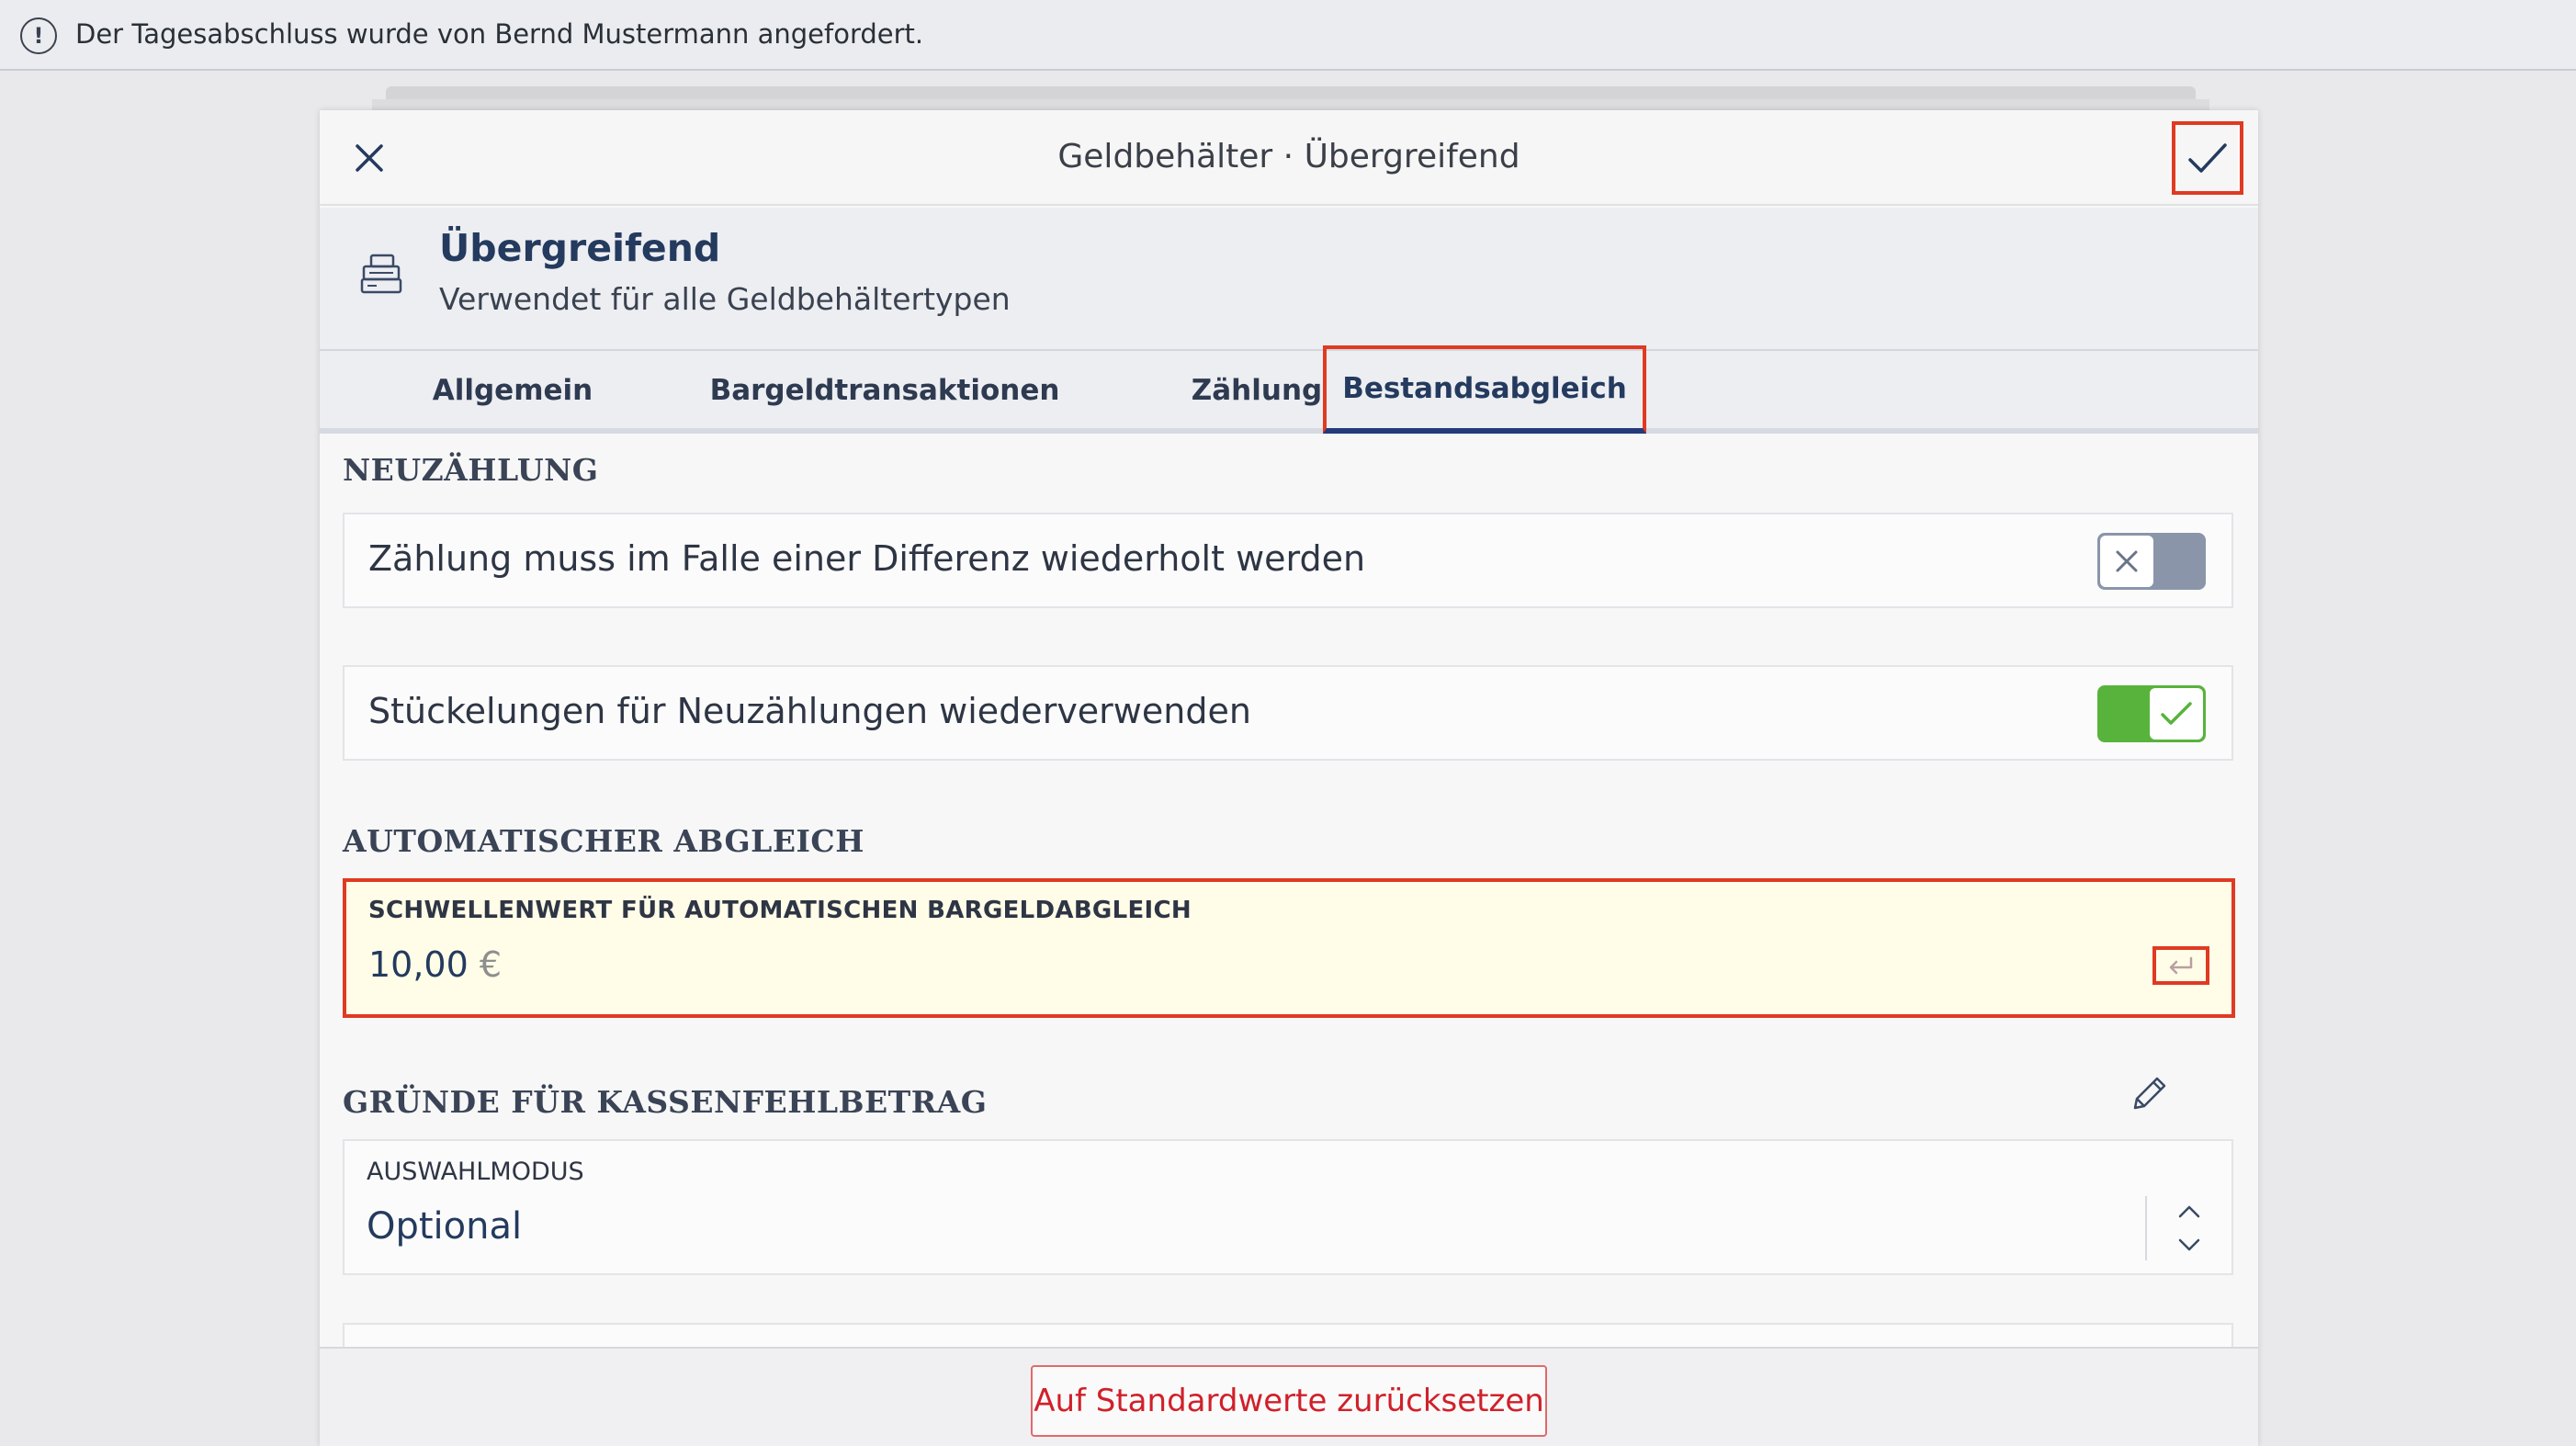  Describe the element at coordinates (475, 1172) in the screenshot. I see `select-label: AUSWAHLMODUS` at that location.